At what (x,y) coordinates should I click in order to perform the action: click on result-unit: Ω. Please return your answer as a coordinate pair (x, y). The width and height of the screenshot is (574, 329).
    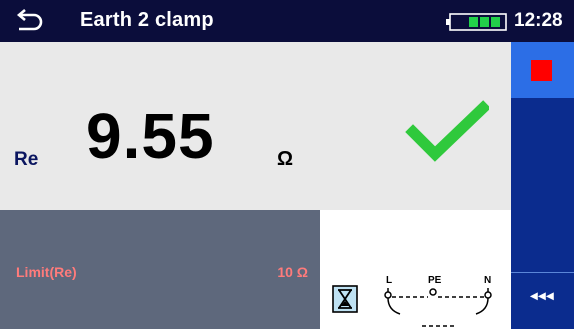
    Looking at the image, I should click on (285, 159).